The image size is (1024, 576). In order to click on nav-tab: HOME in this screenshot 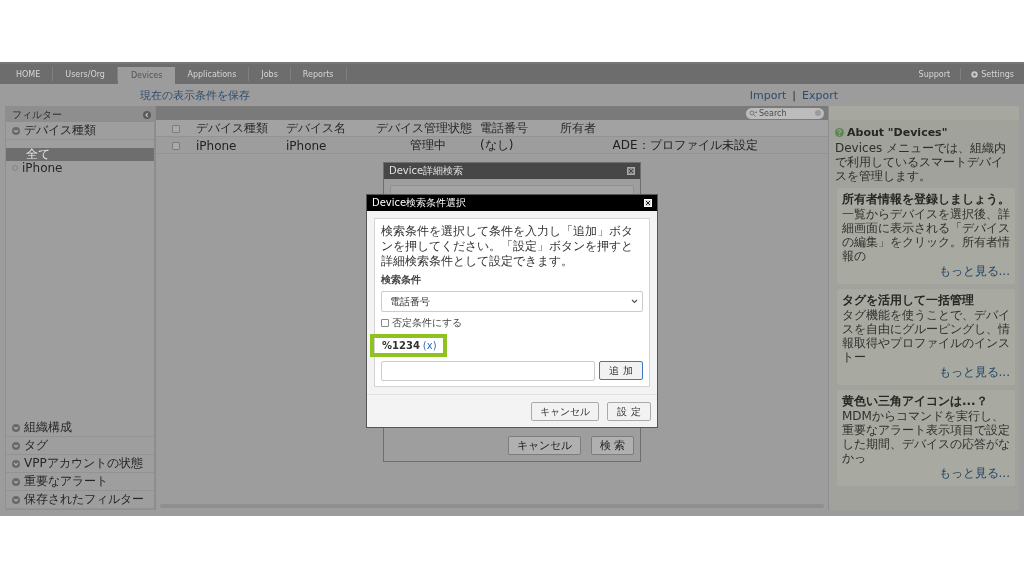, I will do `click(29, 74)`.